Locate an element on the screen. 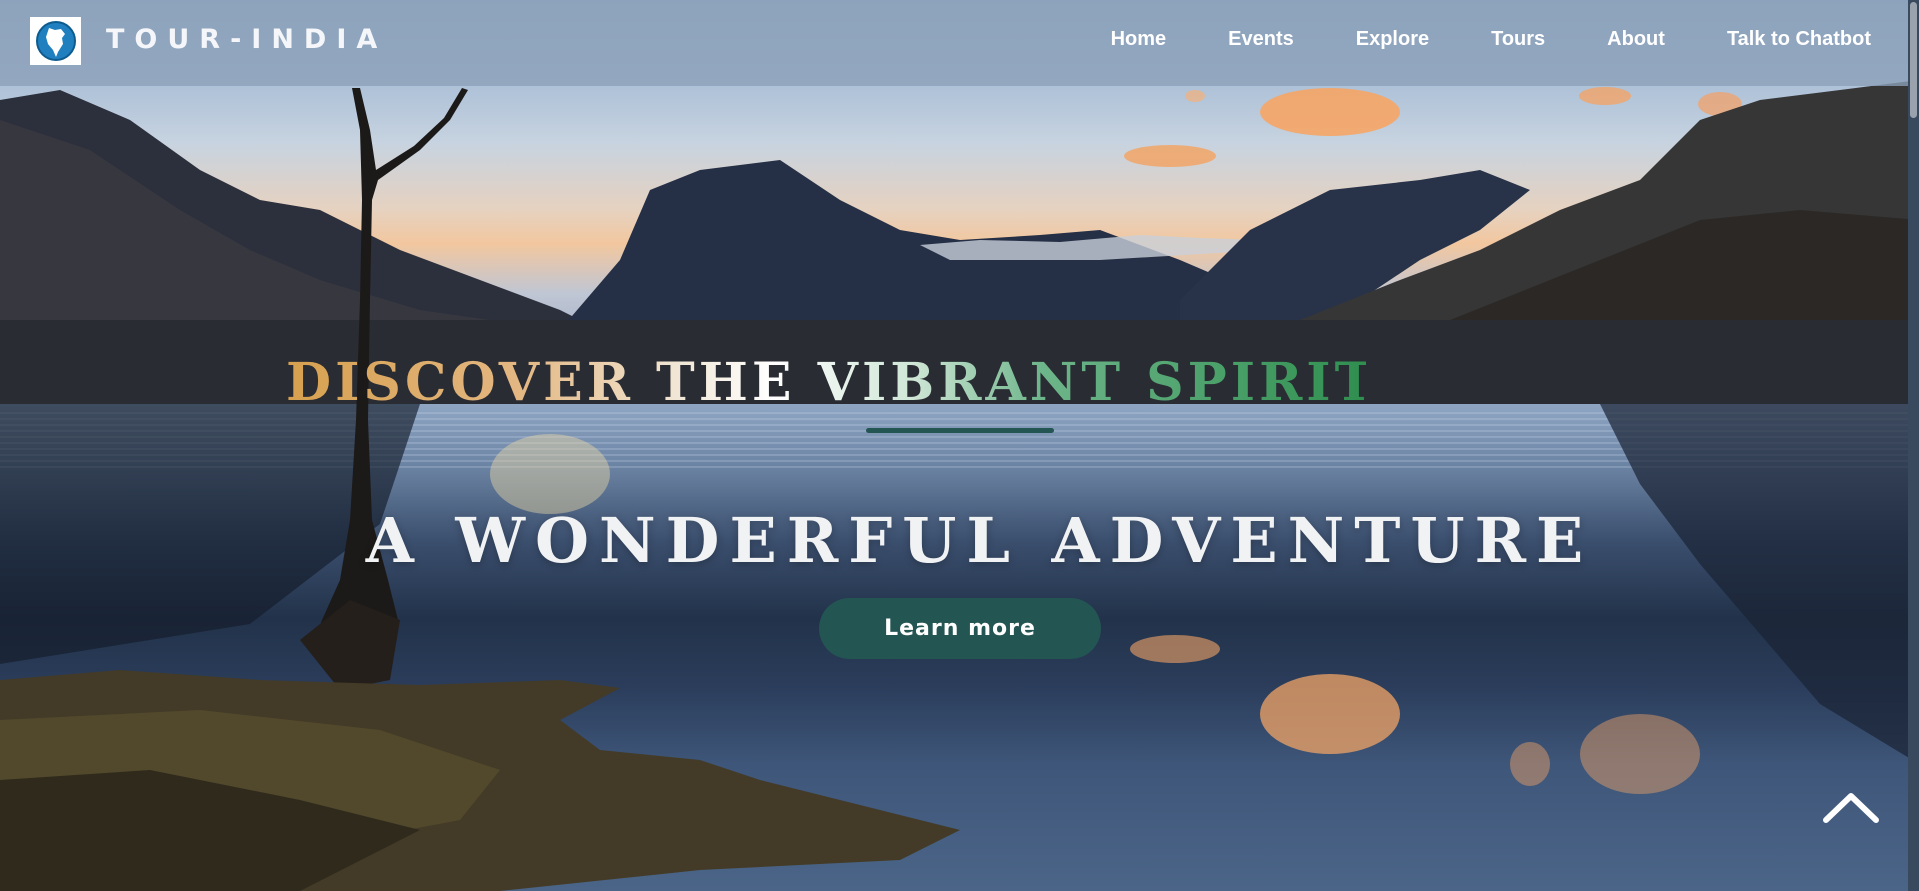 Image resolution: width=1919 pixels, height=891 pixels. hero-headline: DISCOVER THE VIBRANT SPIRIT O is located at coordinates (826, 382).